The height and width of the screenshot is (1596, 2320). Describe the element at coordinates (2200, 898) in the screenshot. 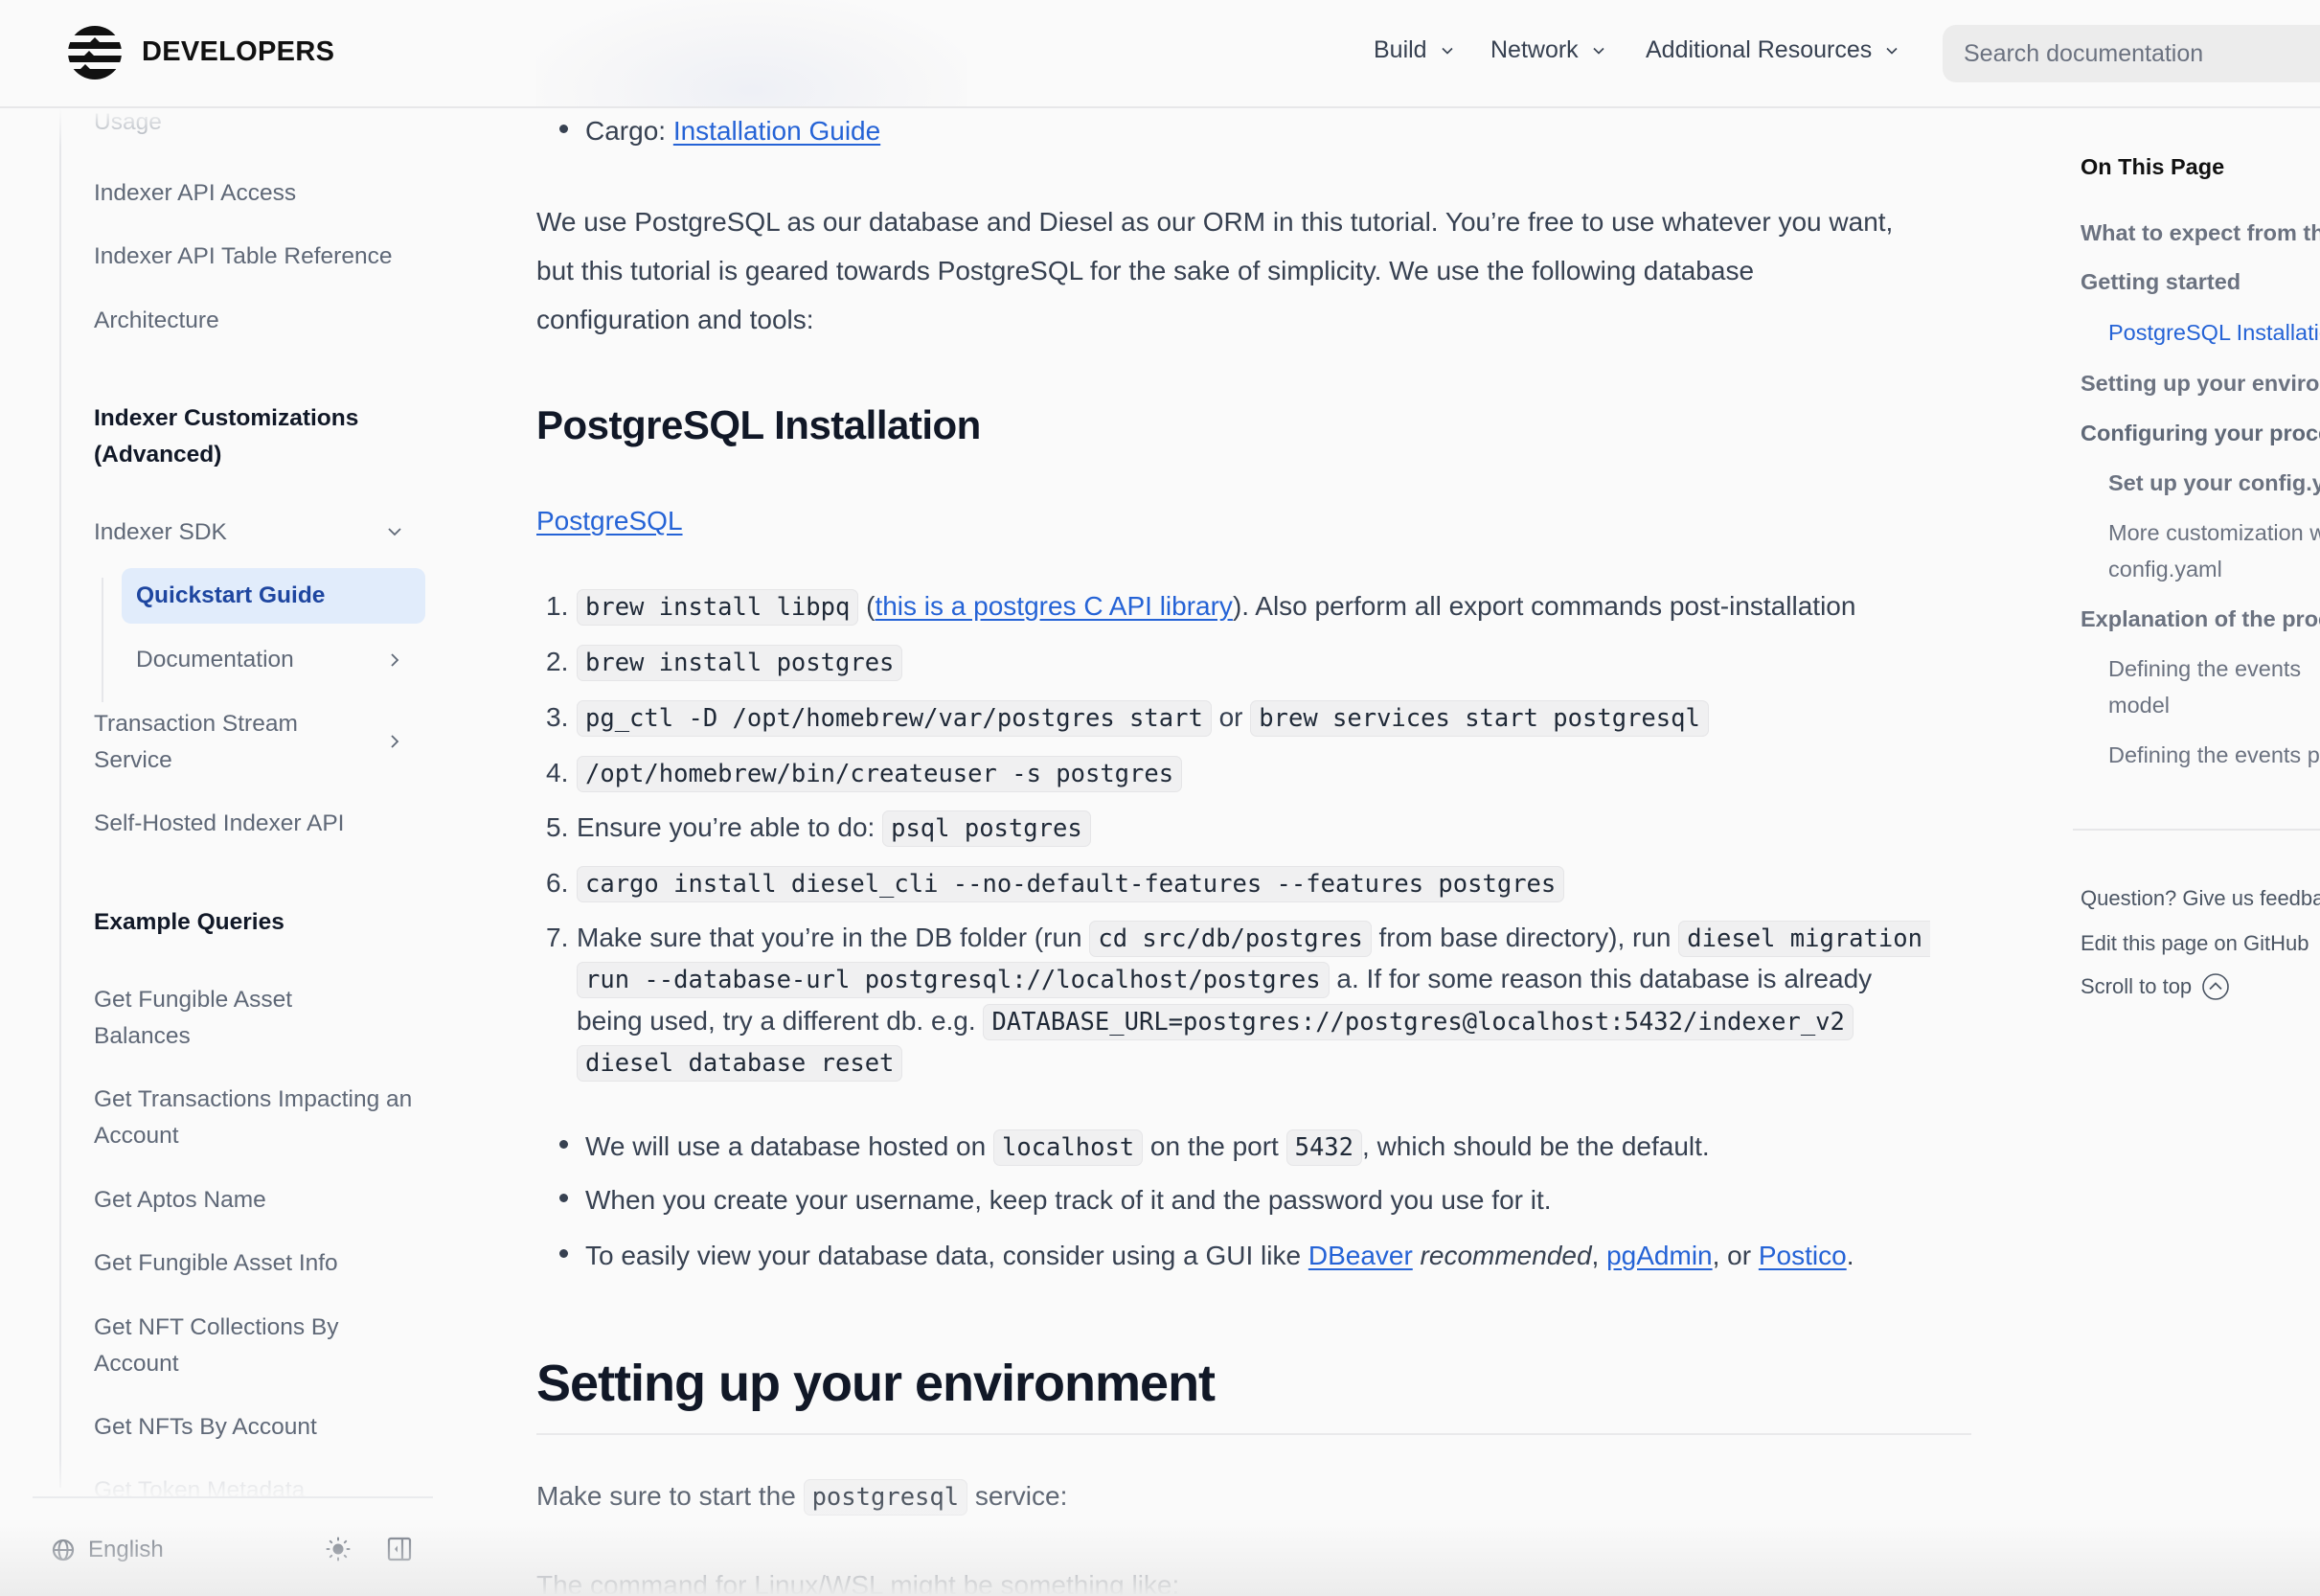

I see `feedback-link: Question? Give us feedback` at that location.